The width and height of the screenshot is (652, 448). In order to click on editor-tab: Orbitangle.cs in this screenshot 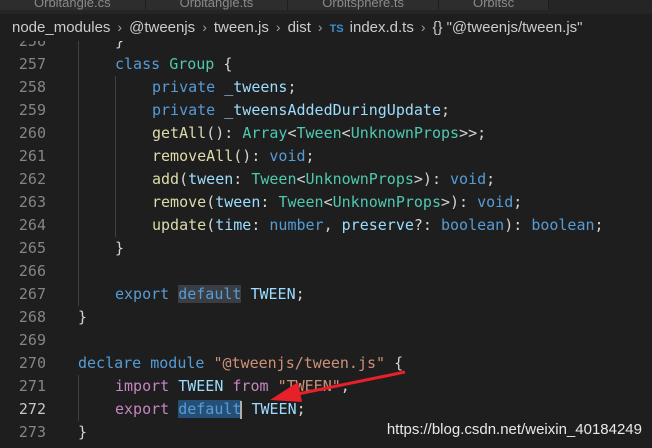, I will do `click(73, 5)`.